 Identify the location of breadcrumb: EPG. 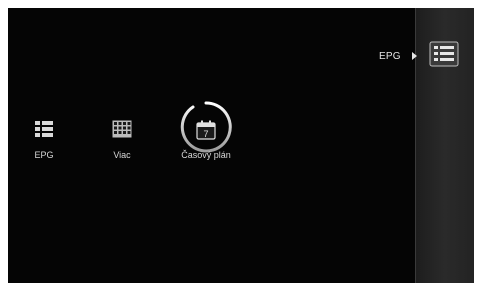
(398, 56).